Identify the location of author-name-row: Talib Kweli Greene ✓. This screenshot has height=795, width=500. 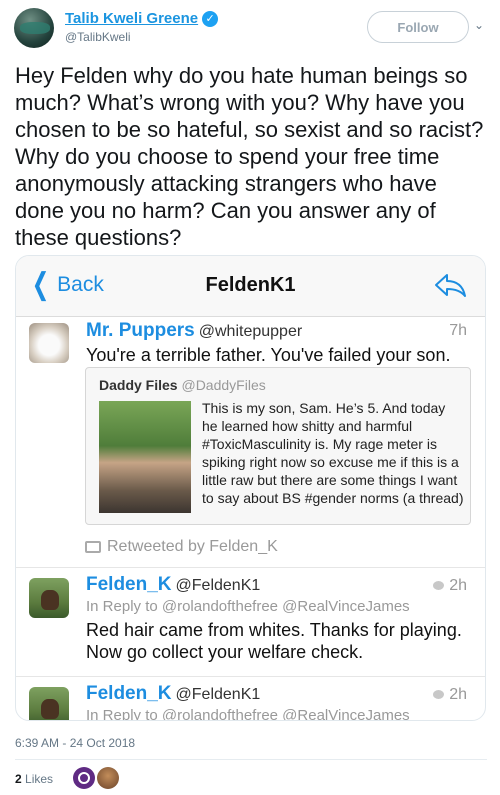
(142, 18).